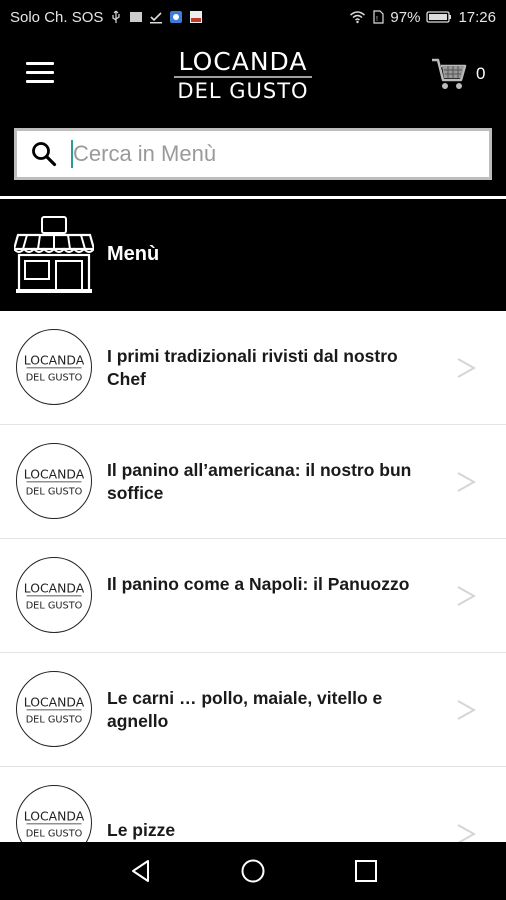 The height and width of the screenshot is (900, 506). Describe the element at coordinates (405, 17) in the screenshot. I see `battery-percent: 97%` at that location.